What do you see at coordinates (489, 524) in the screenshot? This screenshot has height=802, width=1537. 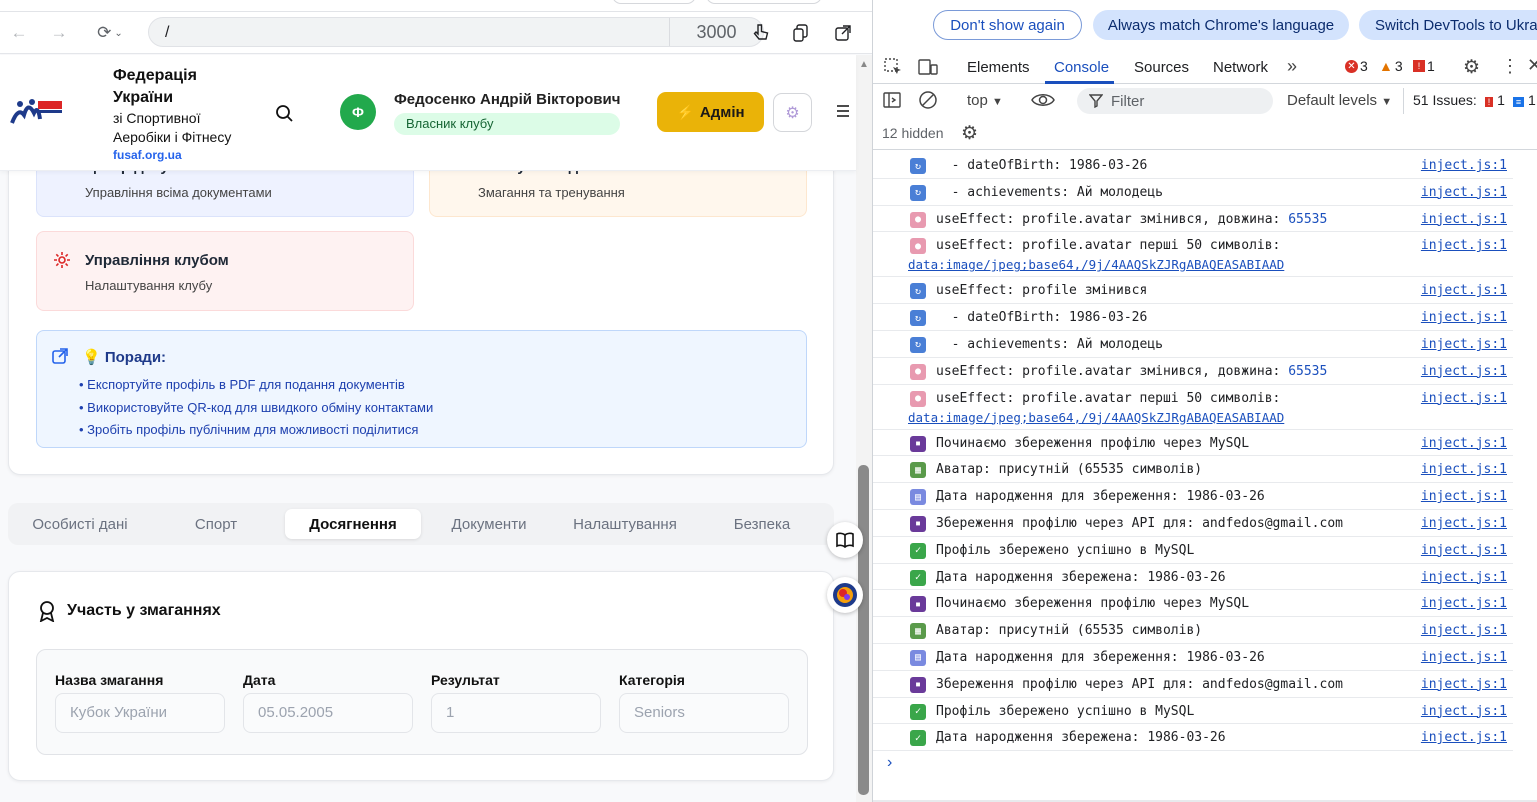 I see `tab-documents: Документи` at bounding box center [489, 524].